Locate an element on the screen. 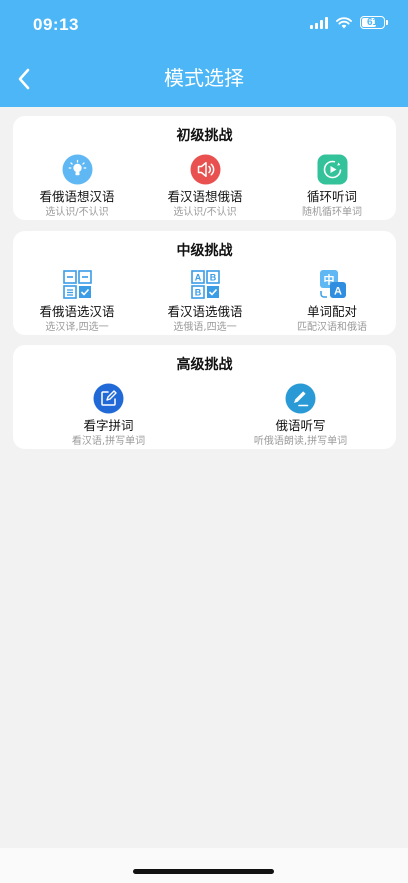 This screenshot has height=883, width=408. abcd-choice-icon: A B B is located at coordinates (205, 284).